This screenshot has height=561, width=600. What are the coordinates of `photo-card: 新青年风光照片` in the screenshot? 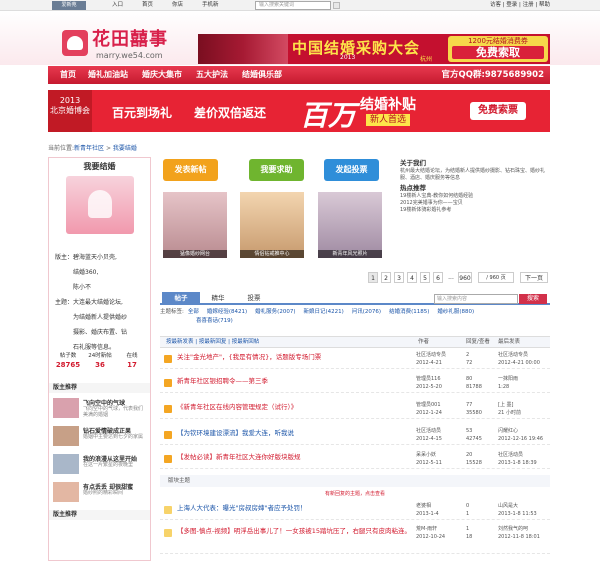 It's located at (350, 225).